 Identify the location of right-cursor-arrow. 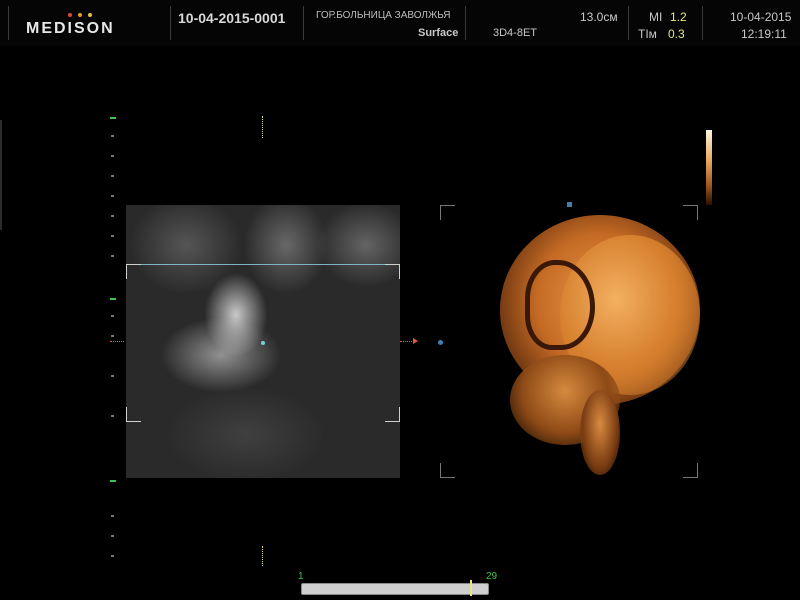
(407, 342).